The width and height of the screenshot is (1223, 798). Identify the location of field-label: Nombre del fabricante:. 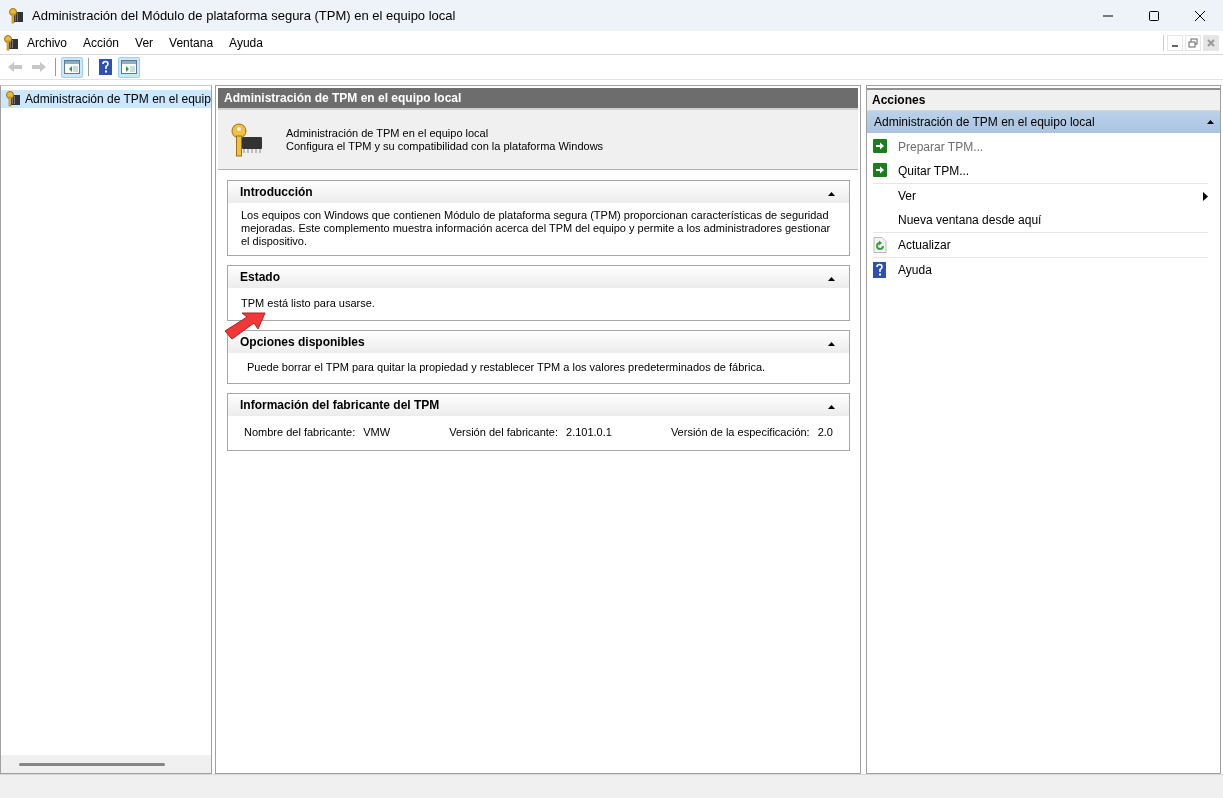
(300, 432).